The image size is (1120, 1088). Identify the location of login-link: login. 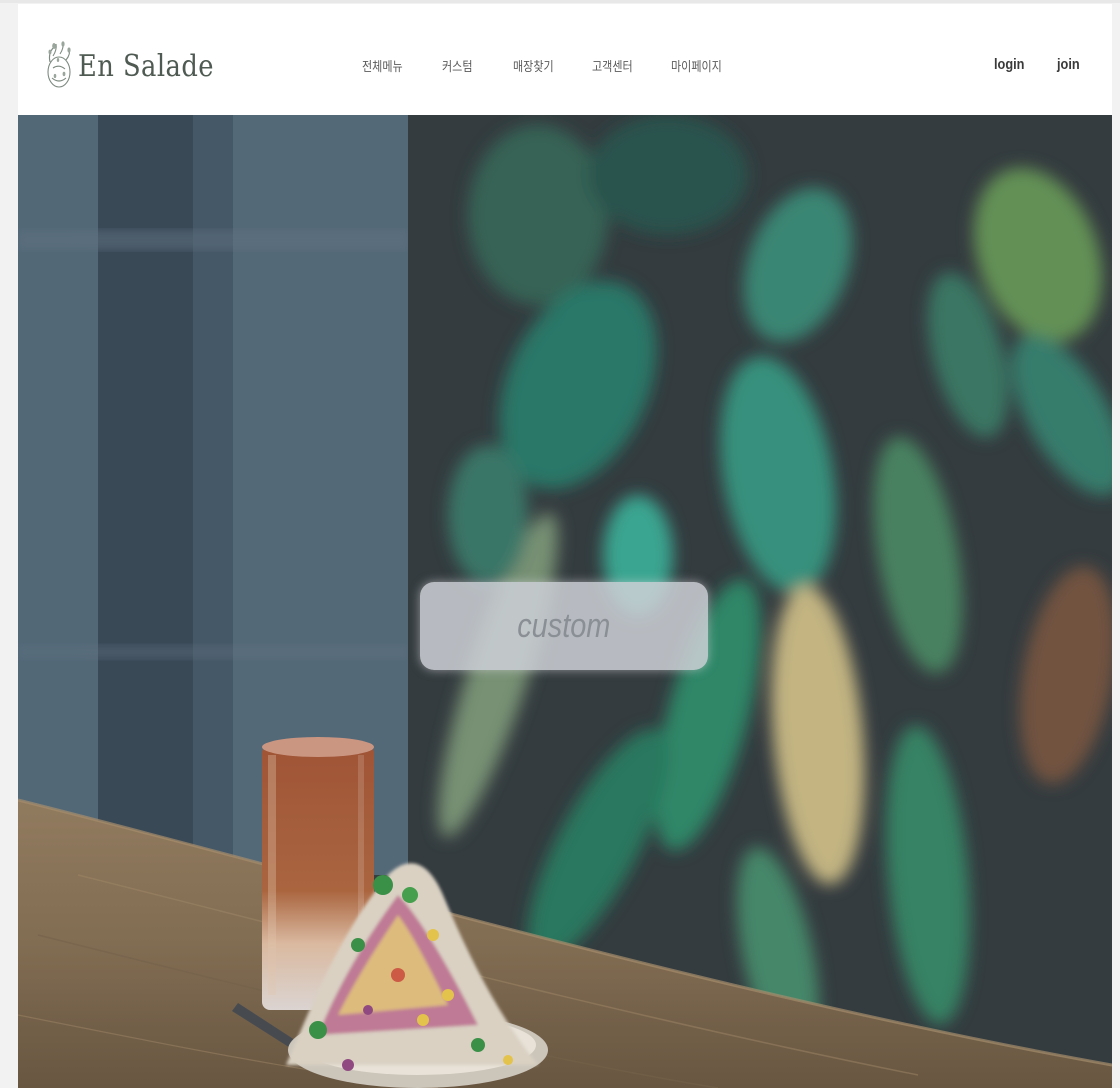
(1009, 64).